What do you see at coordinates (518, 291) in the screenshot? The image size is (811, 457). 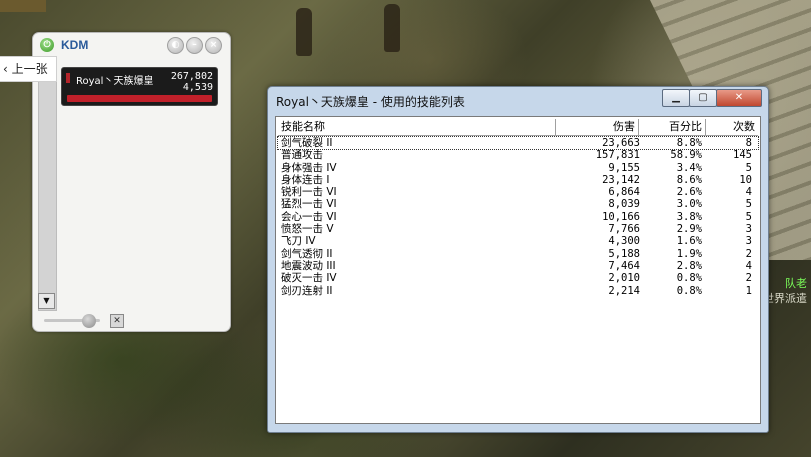 I see `table-row: 剑刃连射 II 2,214 0.8% 1` at bounding box center [518, 291].